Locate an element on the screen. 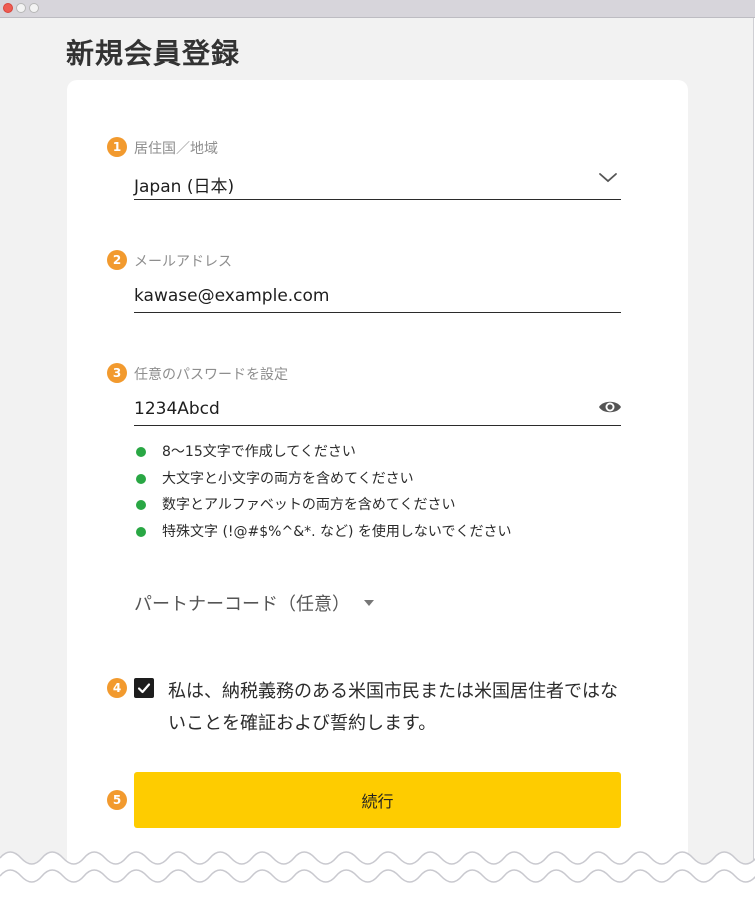 This screenshot has height=910, width=755. caret-down-icon is located at coordinates (369, 603).